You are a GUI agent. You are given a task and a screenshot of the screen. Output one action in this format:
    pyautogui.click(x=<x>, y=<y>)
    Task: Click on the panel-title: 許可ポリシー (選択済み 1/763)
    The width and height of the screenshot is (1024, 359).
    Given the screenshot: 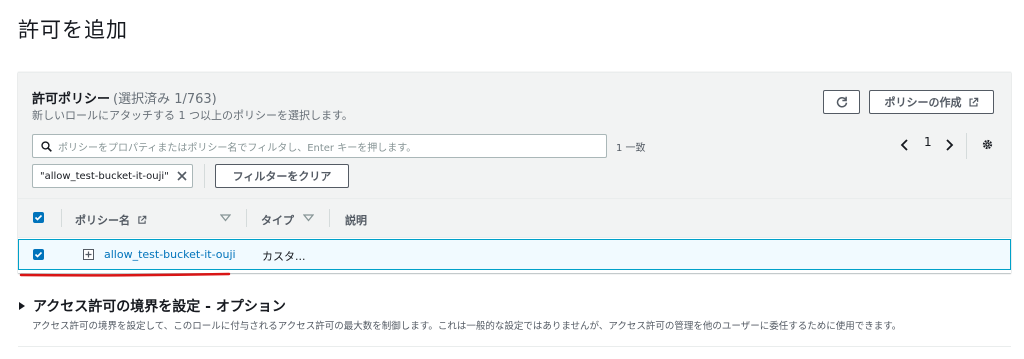 What is the action you would take?
    pyautogui.click(x=124, y=97)
    